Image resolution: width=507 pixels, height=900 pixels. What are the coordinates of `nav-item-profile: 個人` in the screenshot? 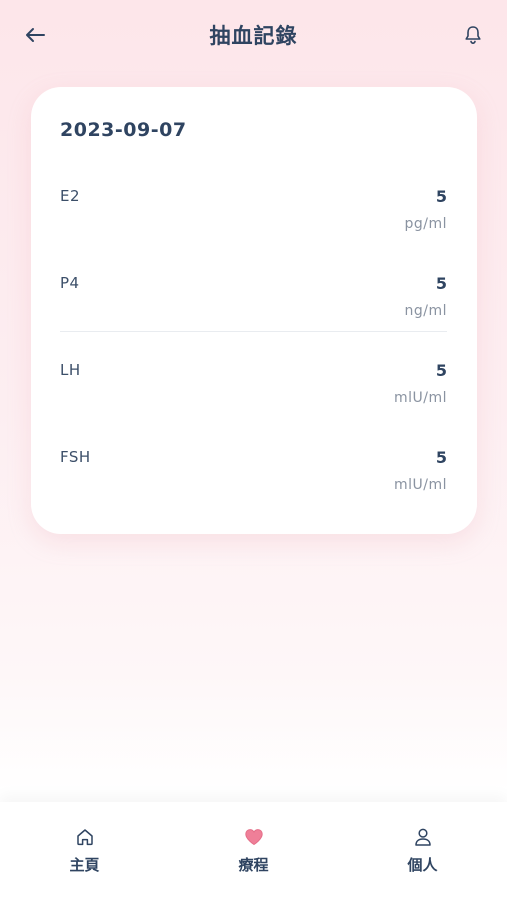 It's located at (422, 851).